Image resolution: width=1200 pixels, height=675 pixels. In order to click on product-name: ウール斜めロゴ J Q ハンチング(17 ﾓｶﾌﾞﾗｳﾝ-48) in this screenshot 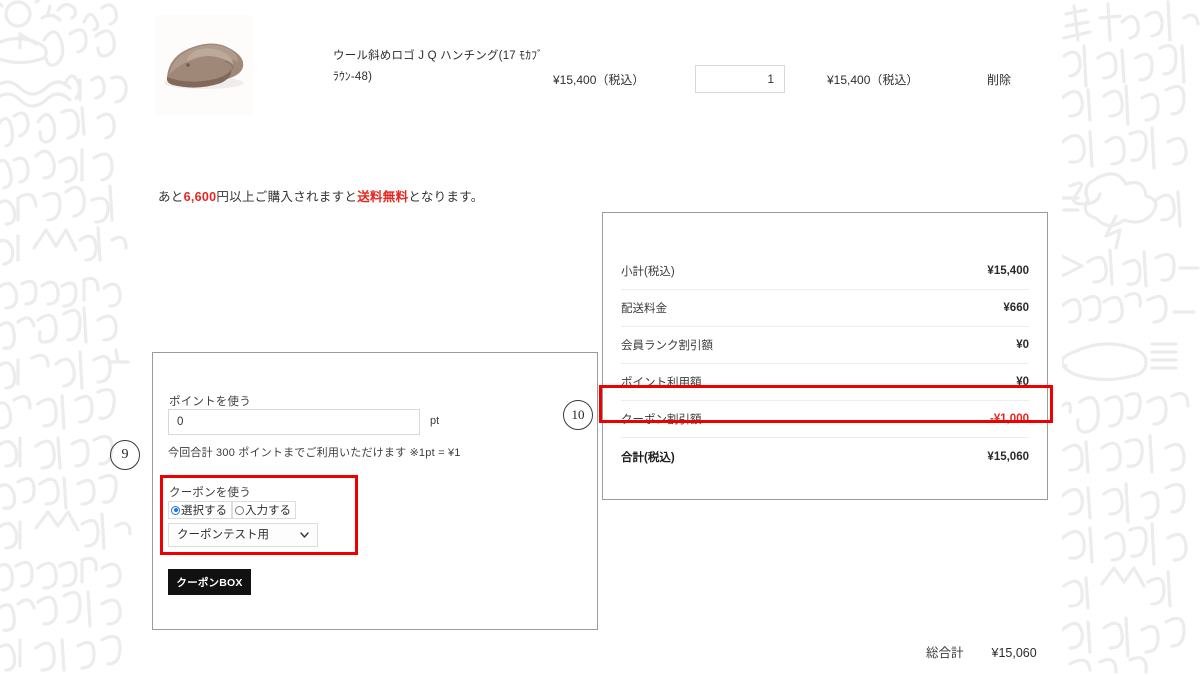, I will do `click(440, 67)`.